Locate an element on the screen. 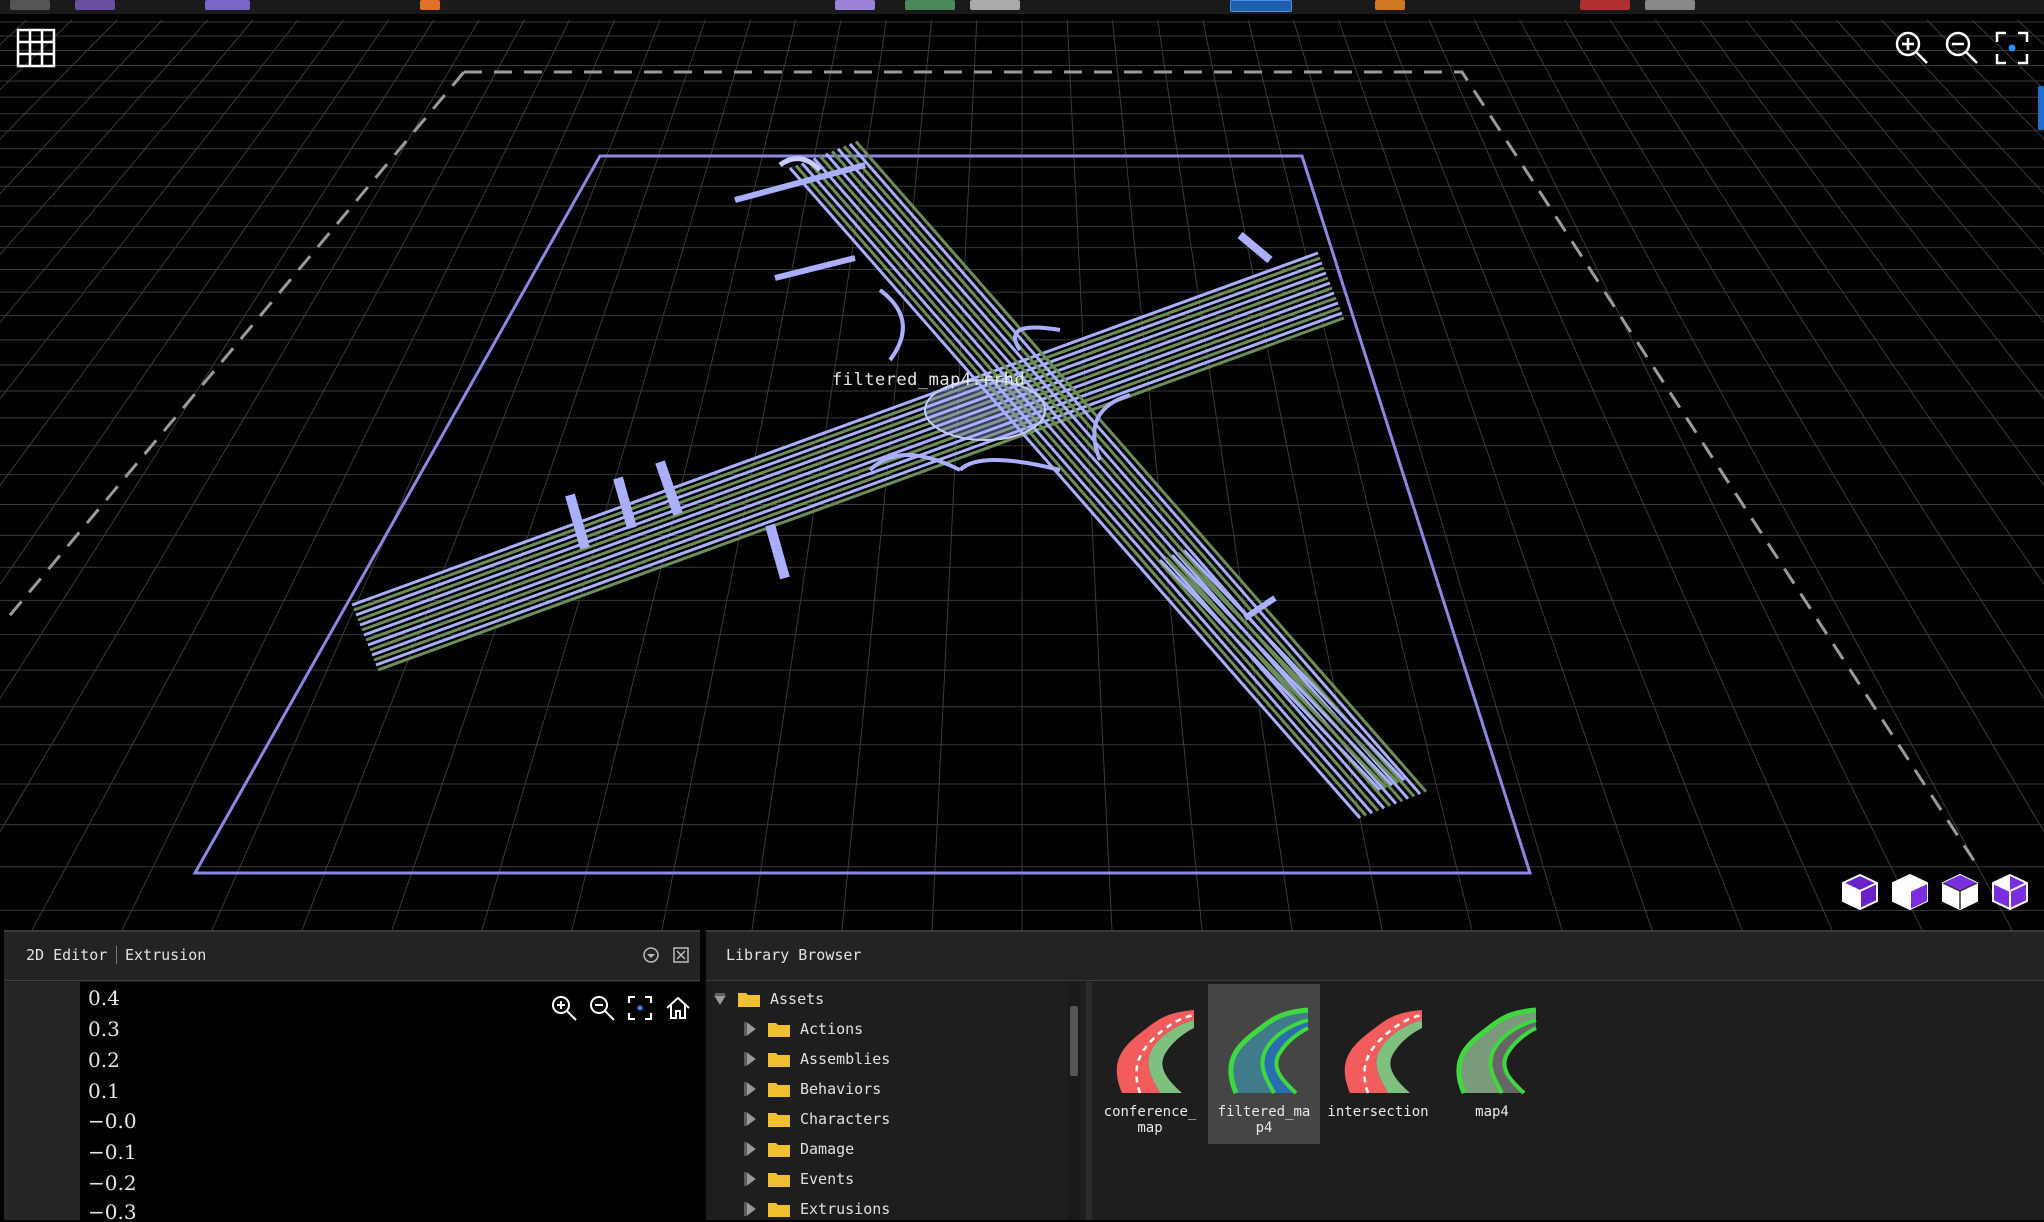 Image resolution: width=2044 pixels, height=1222 pixels. tree-item-characters: Characters is located at coordinates (817, 1119).